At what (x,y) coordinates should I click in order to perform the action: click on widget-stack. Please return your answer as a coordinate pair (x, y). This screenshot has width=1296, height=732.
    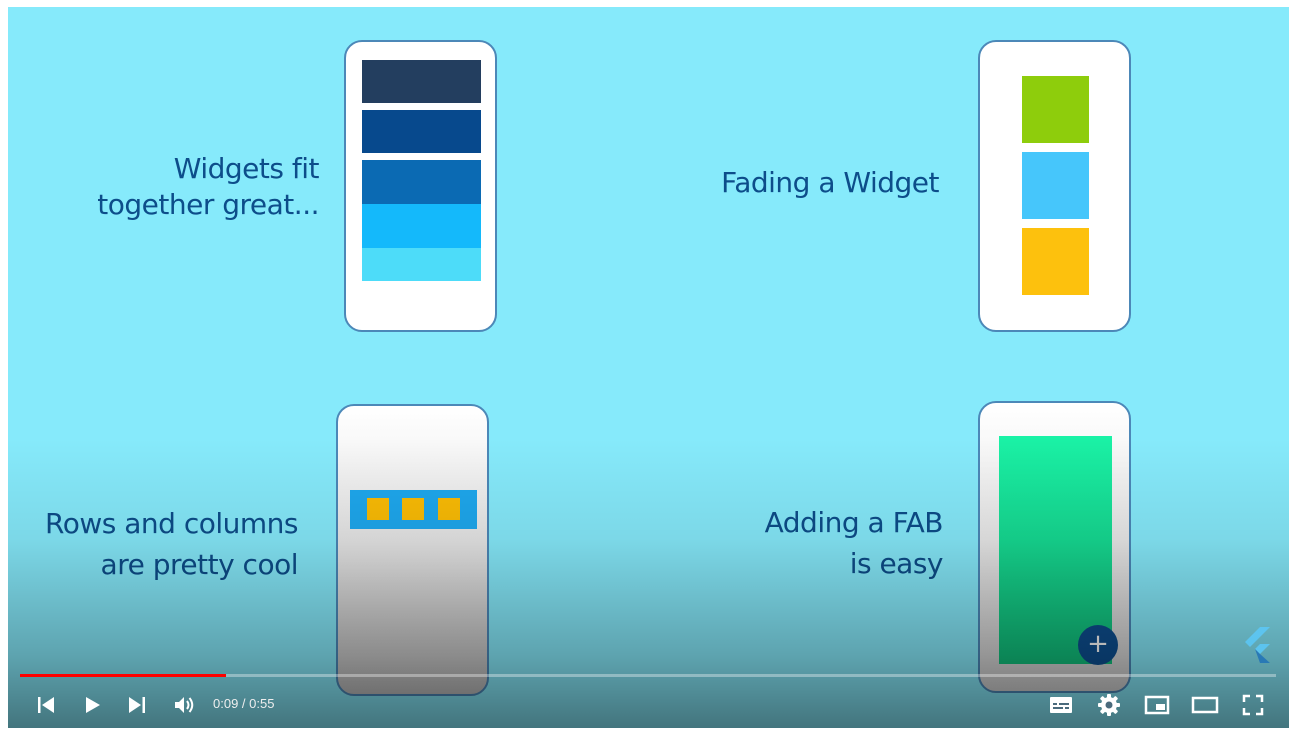
    Looking at the image, I should click on (421, 170).